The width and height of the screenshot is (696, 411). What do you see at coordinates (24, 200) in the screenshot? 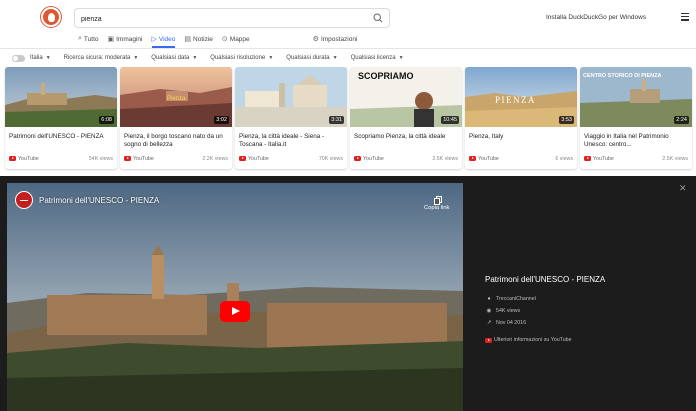
I see `channel-avatar` at bounding box center [24, 200].